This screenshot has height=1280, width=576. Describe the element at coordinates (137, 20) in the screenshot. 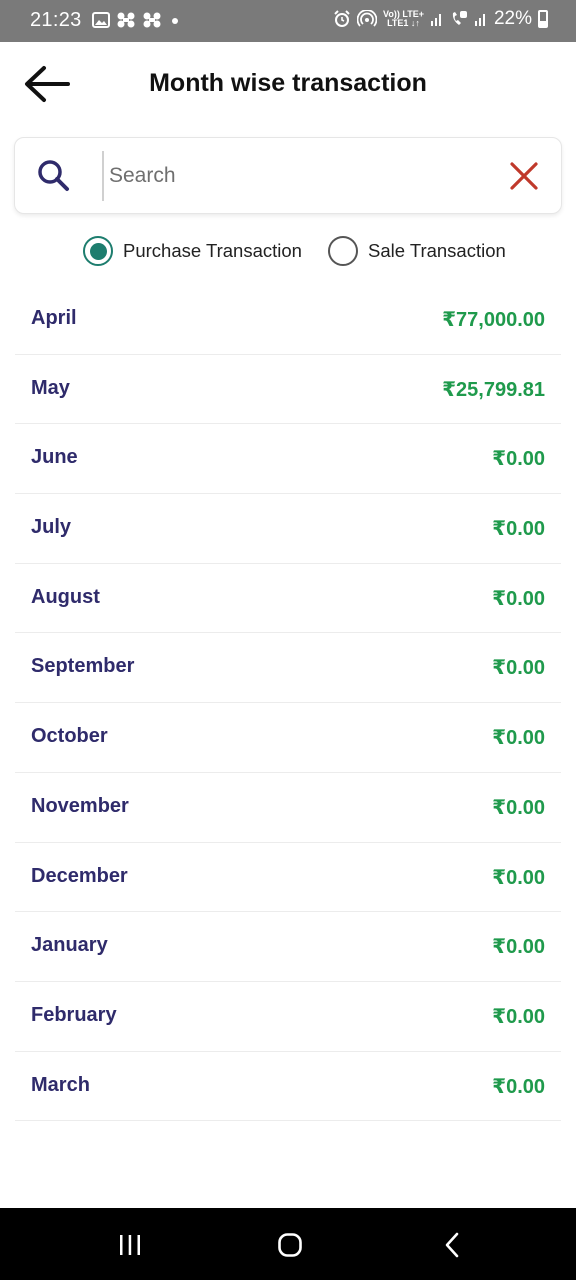

I see `notification-icons` at that location.